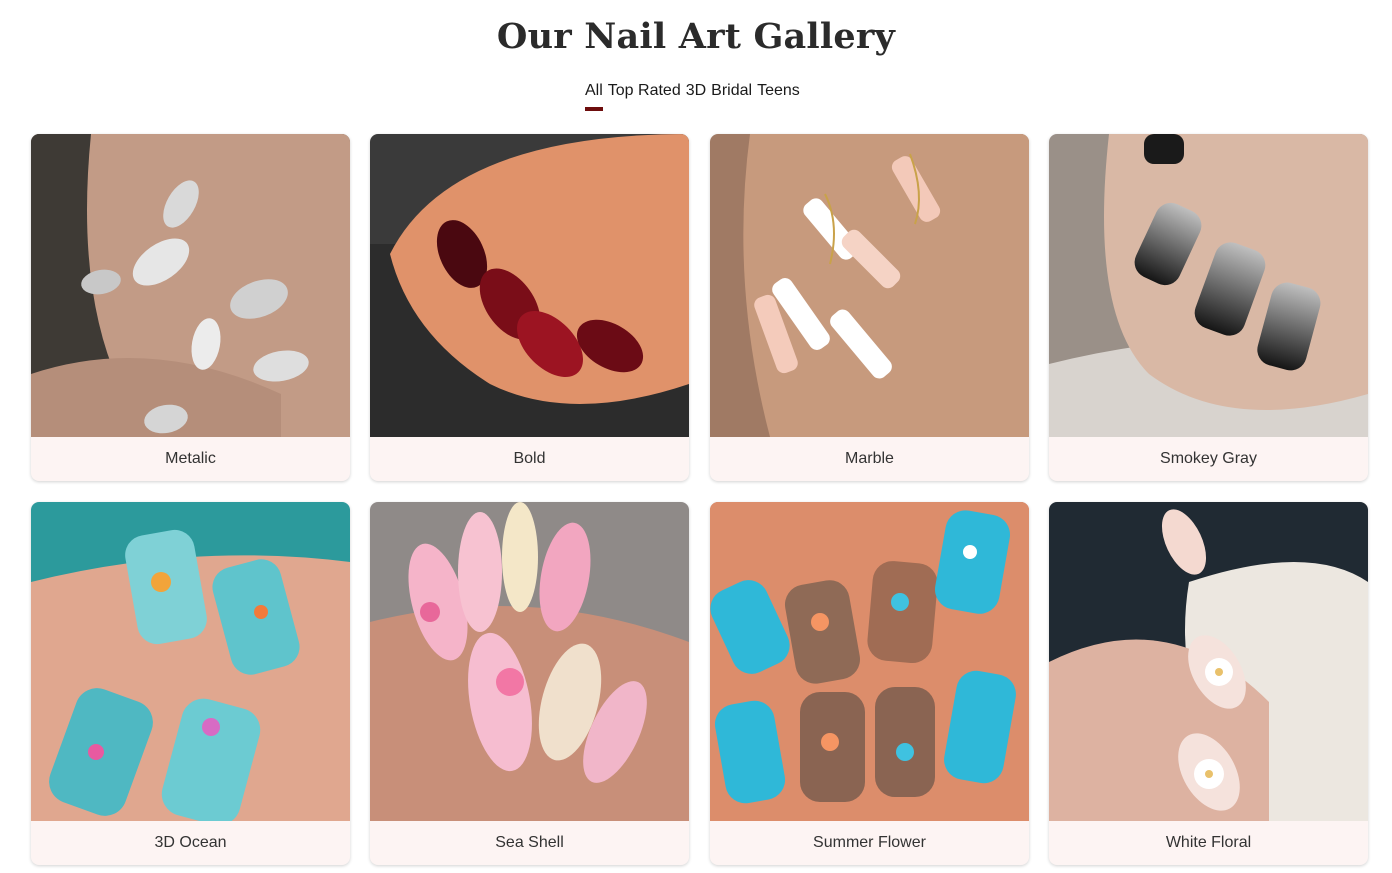  Describe the element at coordinates (696, 36) in the screenshot. I see `page-title: Our Nail Art Gallery` at that location.